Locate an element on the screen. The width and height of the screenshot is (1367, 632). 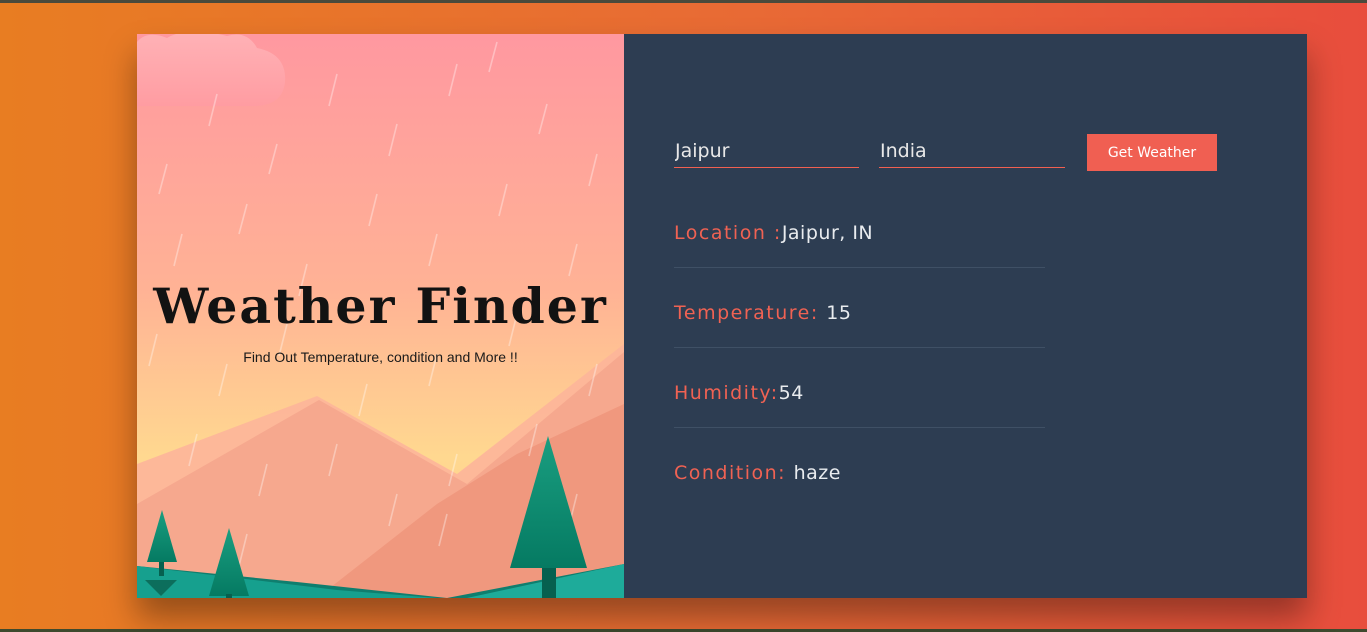
city-input is located at coordinates (766, 151).